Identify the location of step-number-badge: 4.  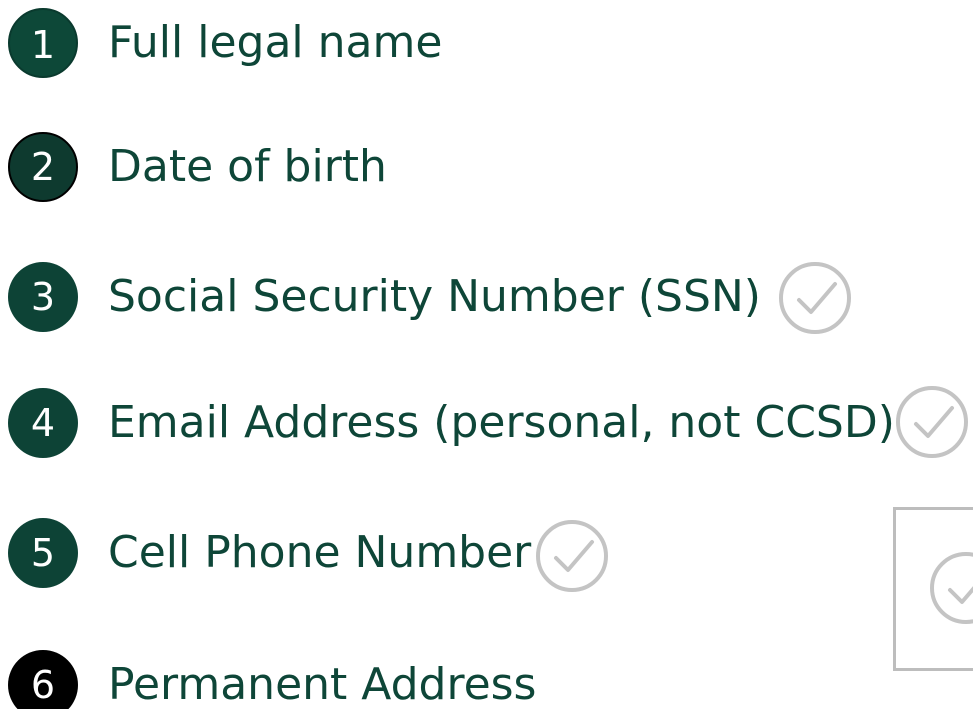
(43, 423).